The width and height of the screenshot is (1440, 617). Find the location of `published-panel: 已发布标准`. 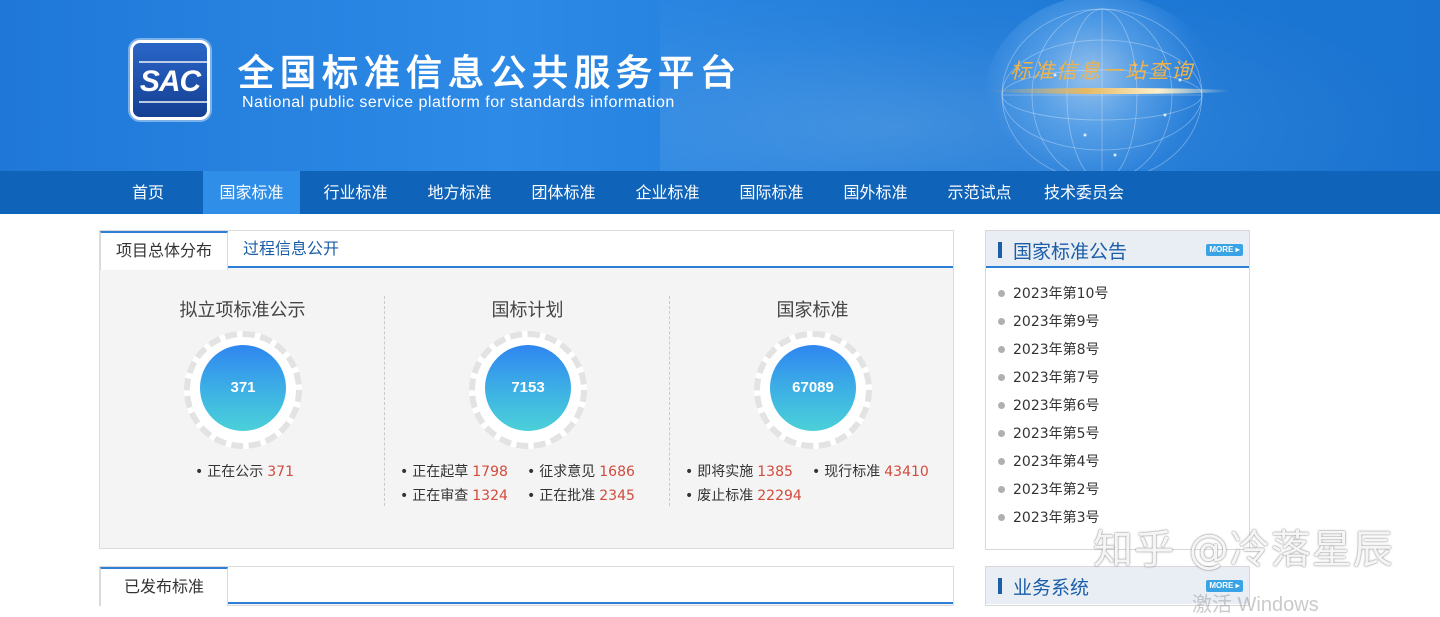

published-panel: 已发布标准 is located at coordinates (526, 586).